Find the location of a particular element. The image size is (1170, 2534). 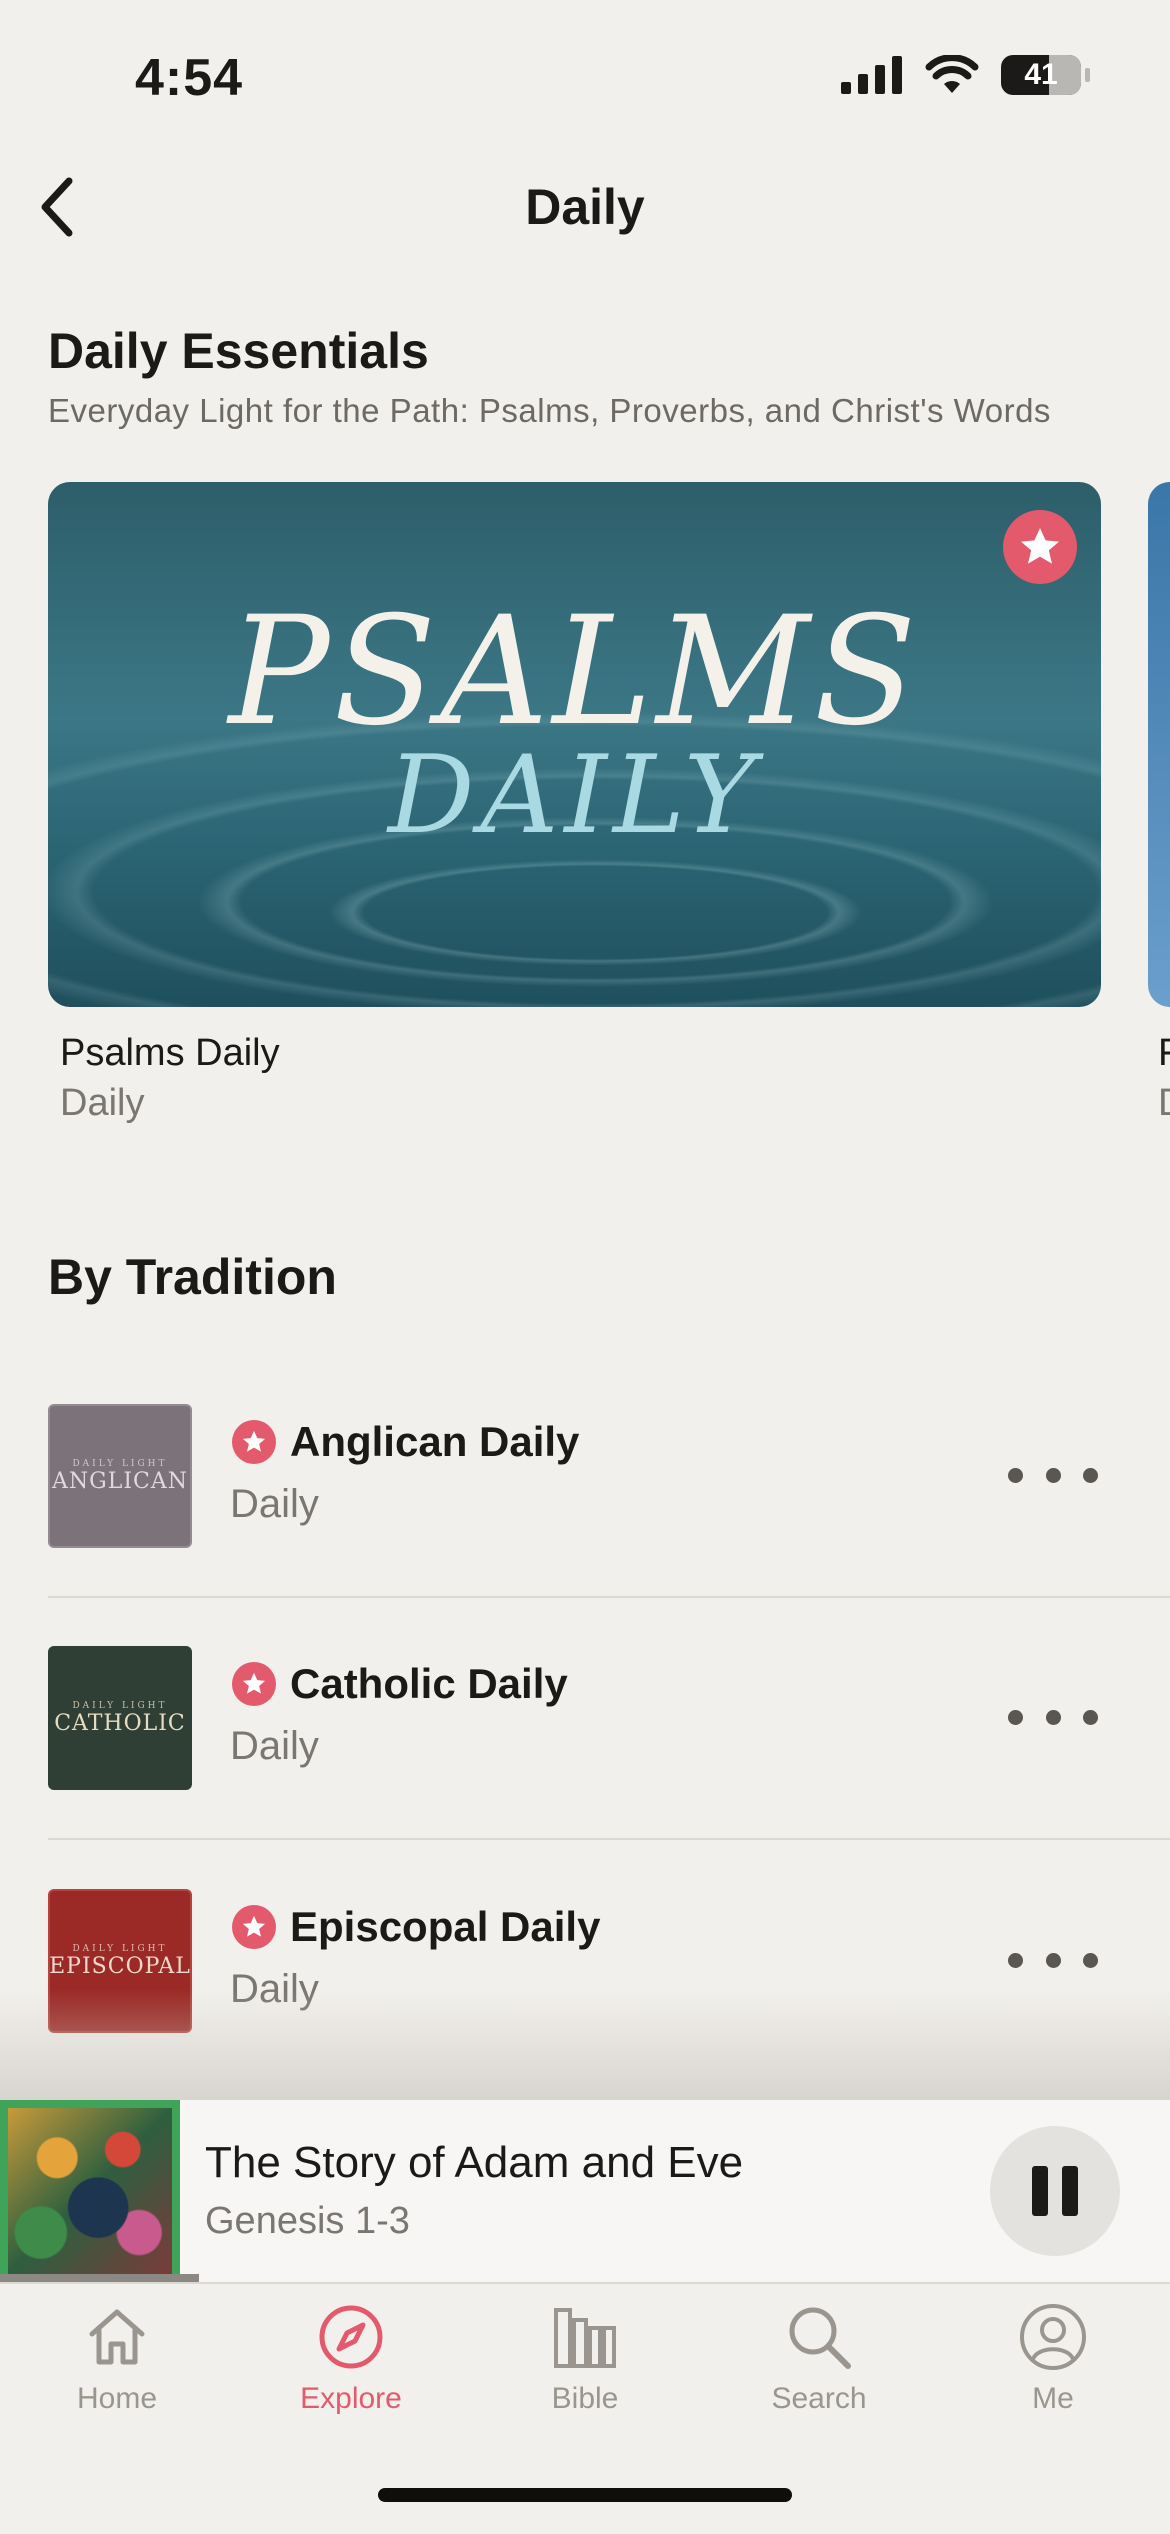

card-title: Psalms Daily is located at coordinates (170, 1053).